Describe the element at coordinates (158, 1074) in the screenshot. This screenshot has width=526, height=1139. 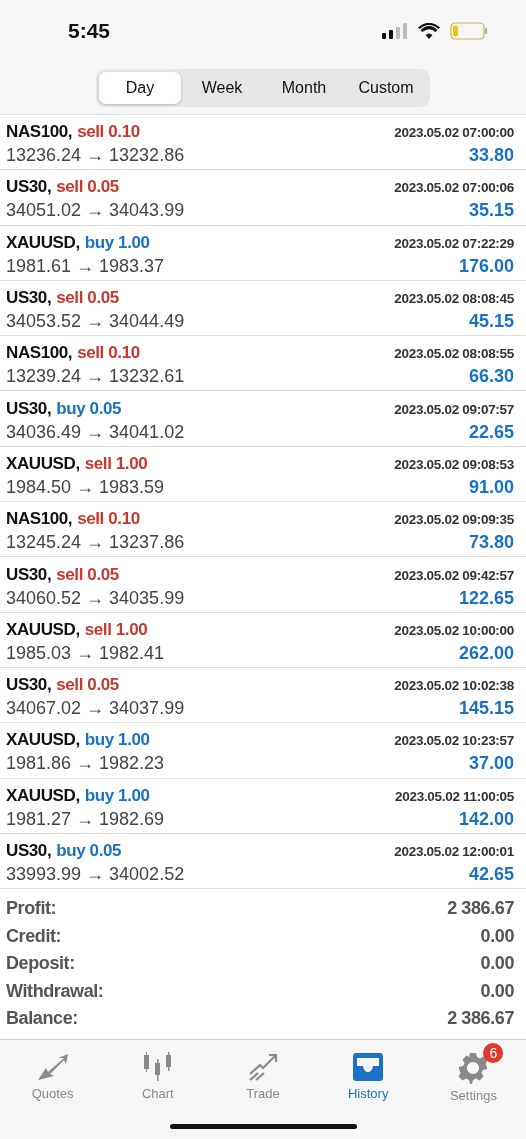
I see `tab-bar-item: Chart` at that location.